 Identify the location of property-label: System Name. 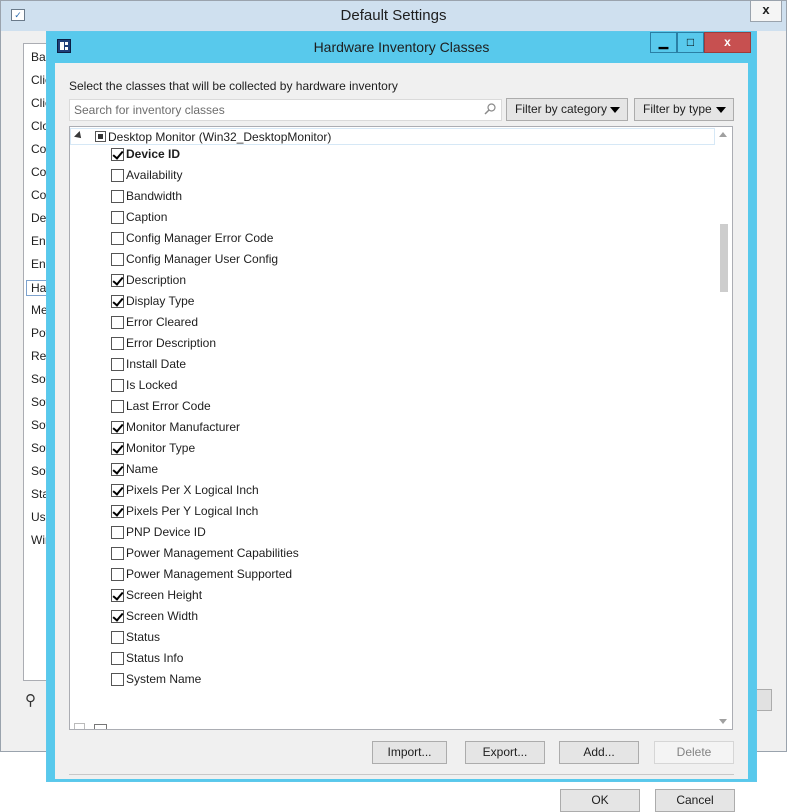
(164, 679).